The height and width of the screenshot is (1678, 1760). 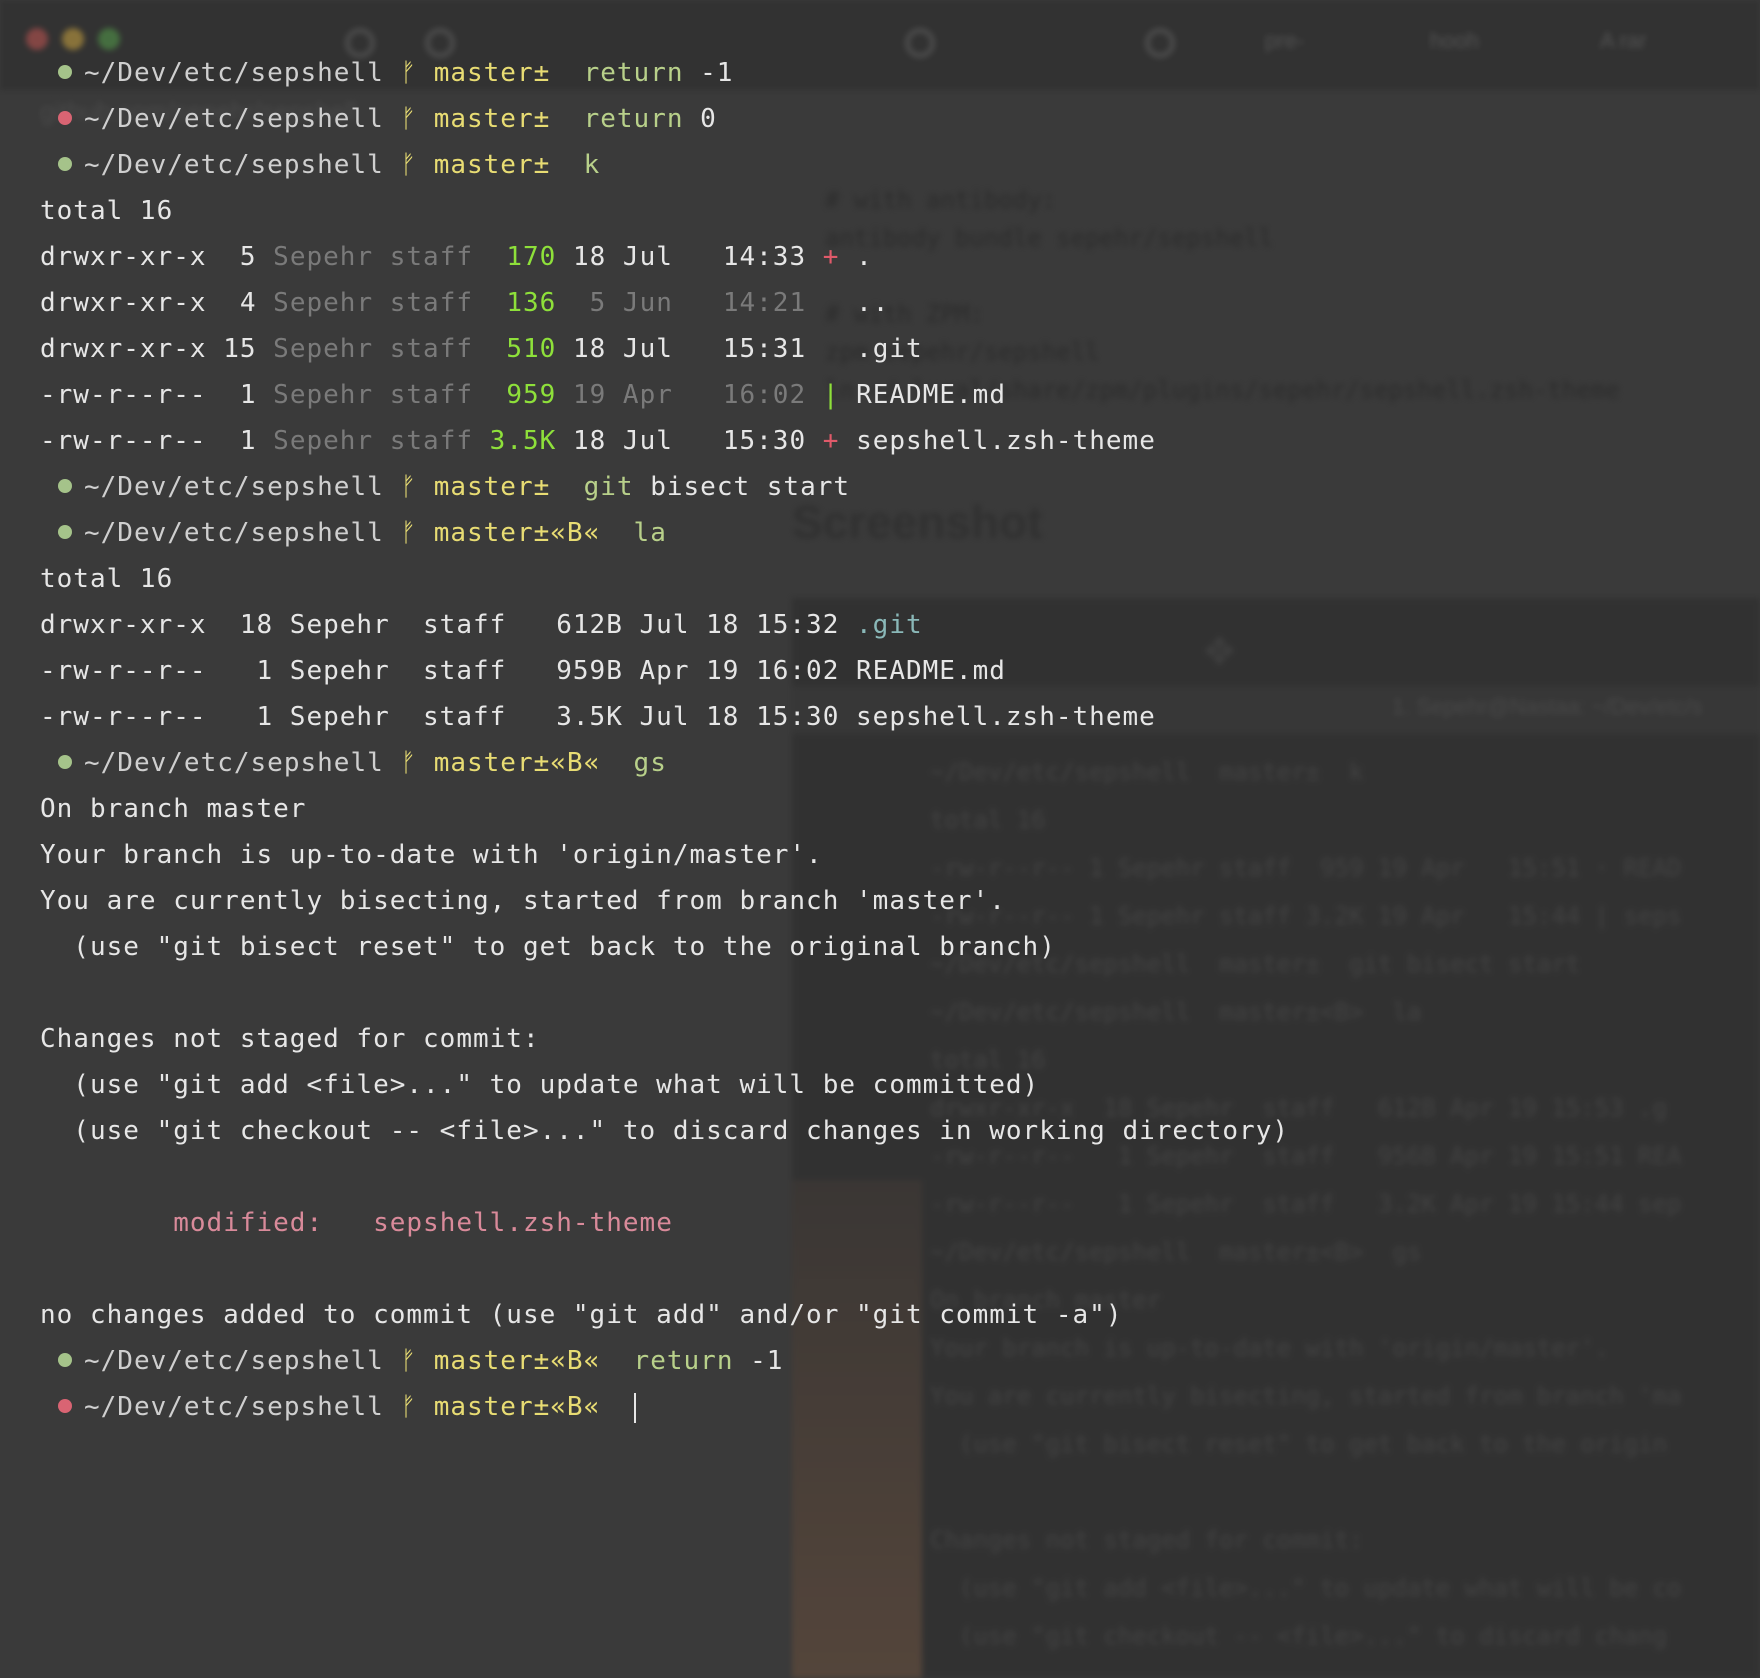 What do you see at coordinates (764, 349) in the screenshot?
I see `ls-time: 15:31` at bounding box center [764, 349].